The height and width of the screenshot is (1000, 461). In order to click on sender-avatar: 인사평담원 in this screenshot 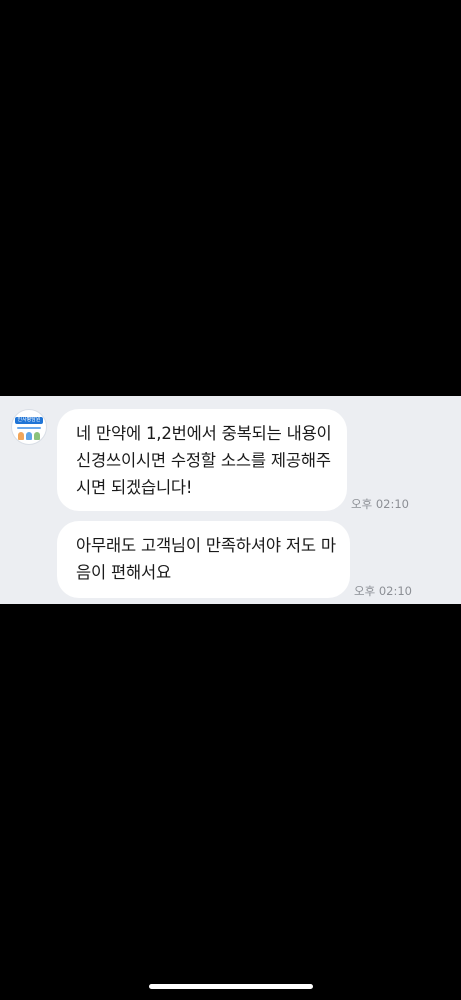, I will do `click(29, 427)`.